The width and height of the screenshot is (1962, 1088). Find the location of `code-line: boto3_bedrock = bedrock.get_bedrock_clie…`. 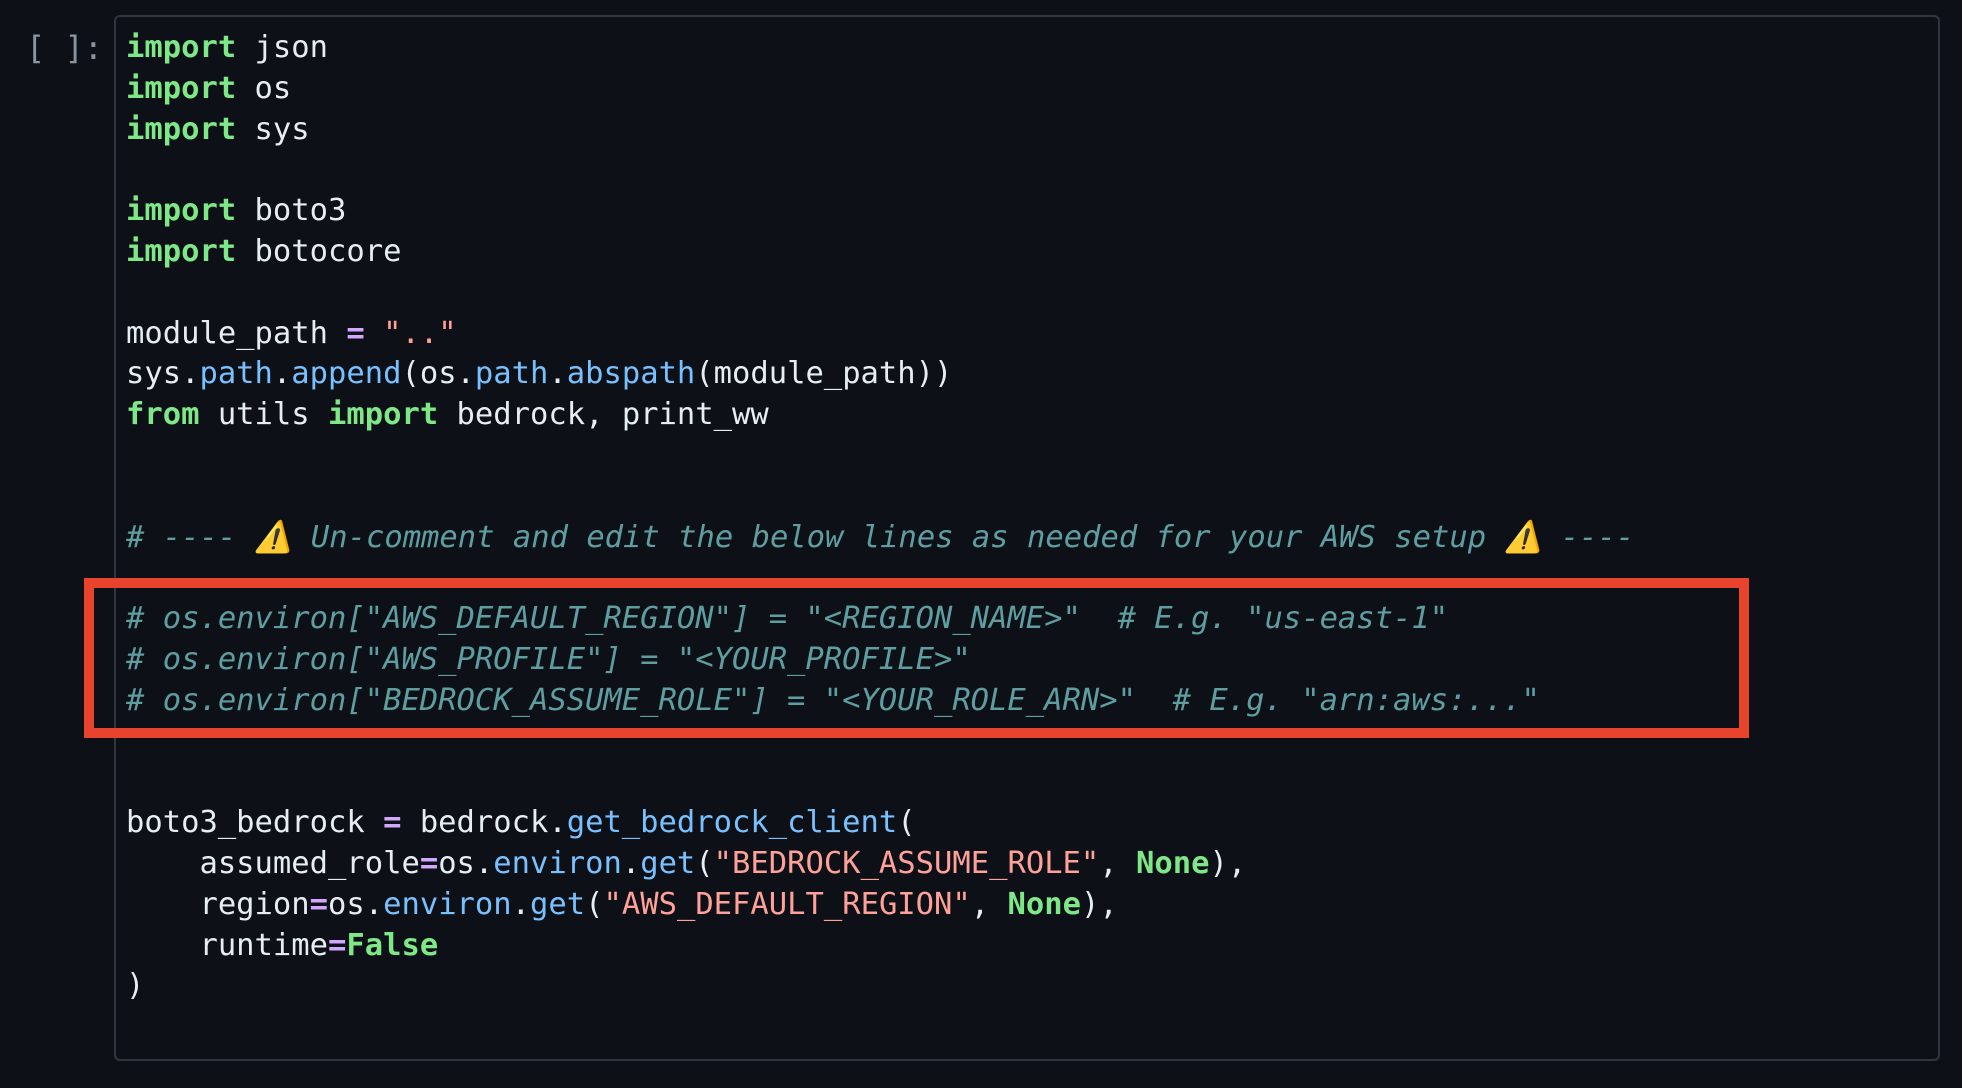

code-line: boto3_bedrock = bedrock.get_bedrock_clie… is located at coordinates (880, 823).